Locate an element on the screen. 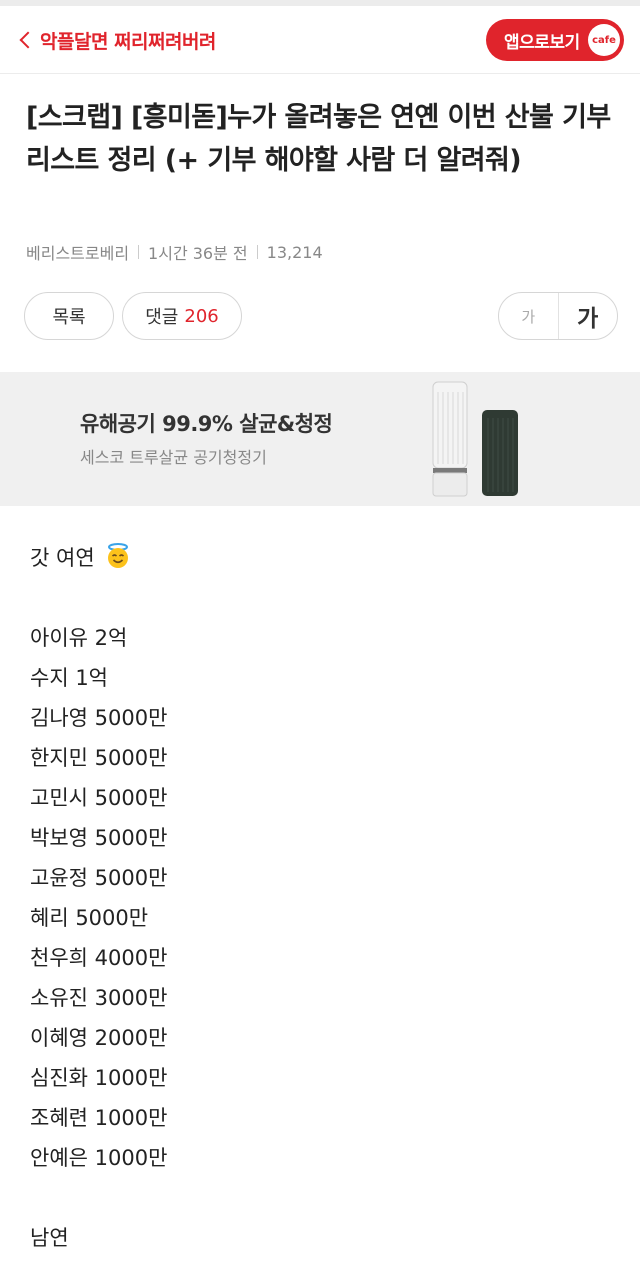 This screenshot has height=1280, width=640. font-size-large-button: 가 is located at coordinates (588, 316).